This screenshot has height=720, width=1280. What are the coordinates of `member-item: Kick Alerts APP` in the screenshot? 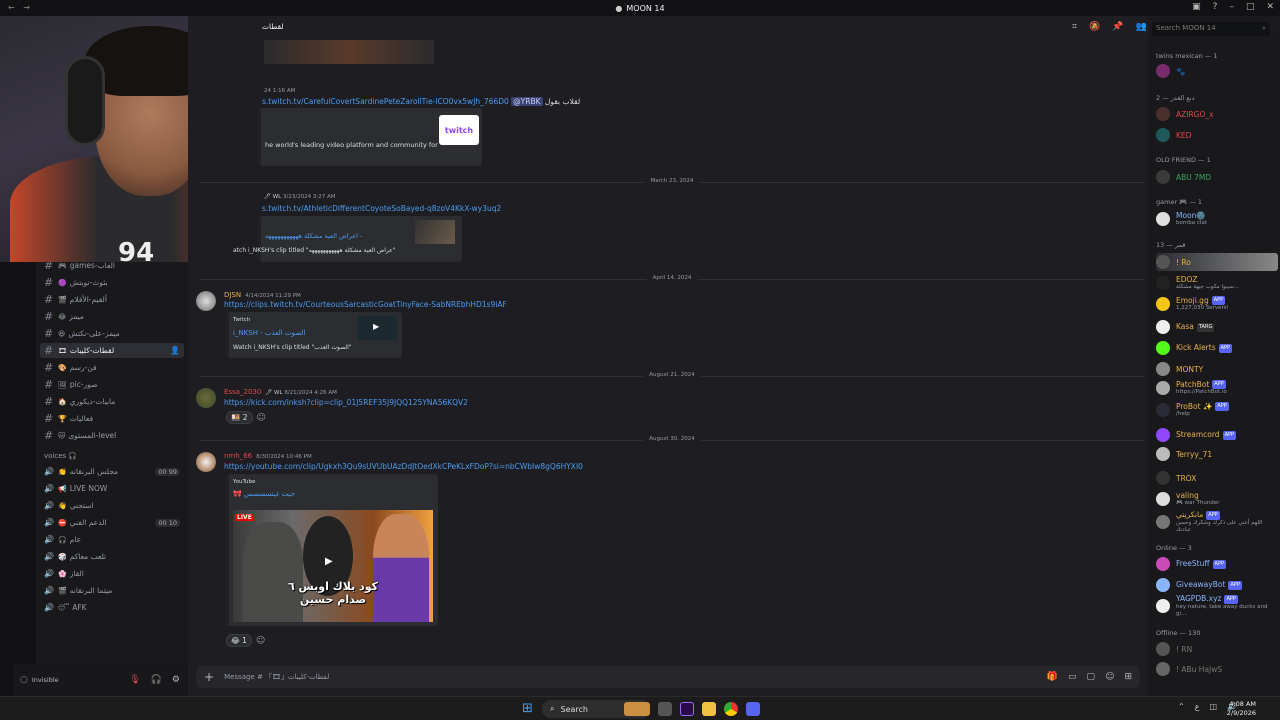 It's located at (1217, 348).